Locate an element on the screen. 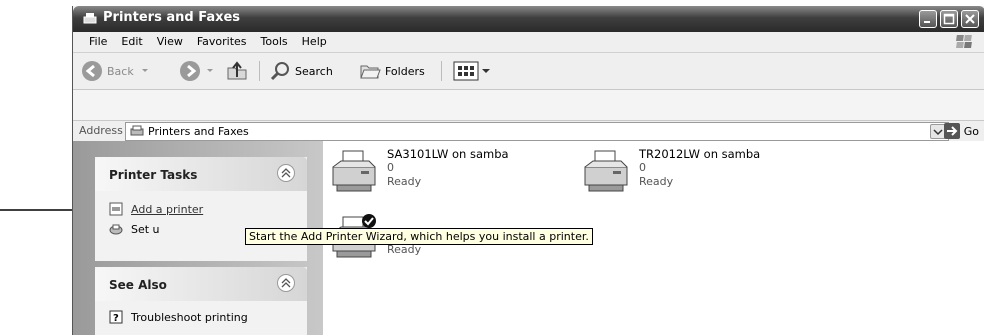 This screenshot has height=335, width=984. add-printer-task: Add a printer is located at coordinates (201, 209).